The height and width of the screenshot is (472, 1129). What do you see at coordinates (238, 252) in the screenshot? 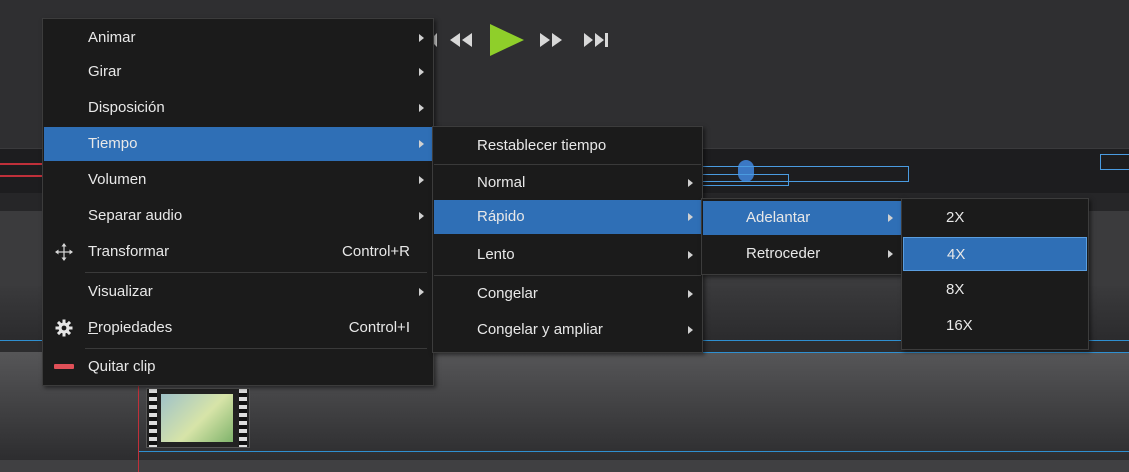
I see `menu-item-transformar: Transformar Control+R` at bounding box center [238, 252].